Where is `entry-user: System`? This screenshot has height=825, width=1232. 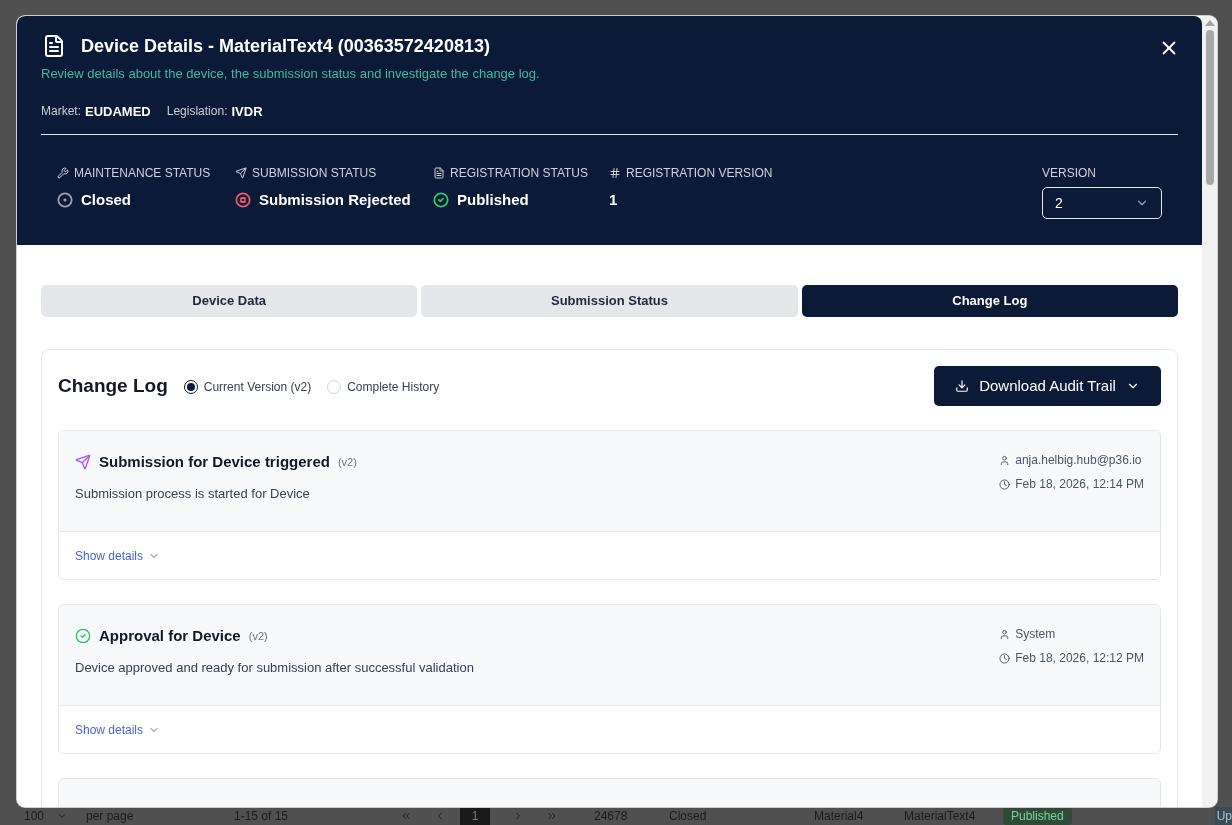 entry-user: System is located at coordinates (1035, 634).